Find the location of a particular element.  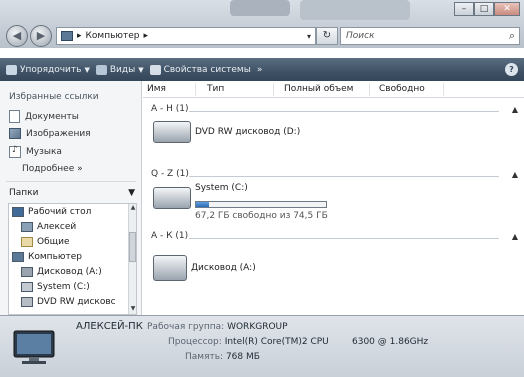

drive-item-floppy: Дисковод (A:) is located at coordinates (204, 268).